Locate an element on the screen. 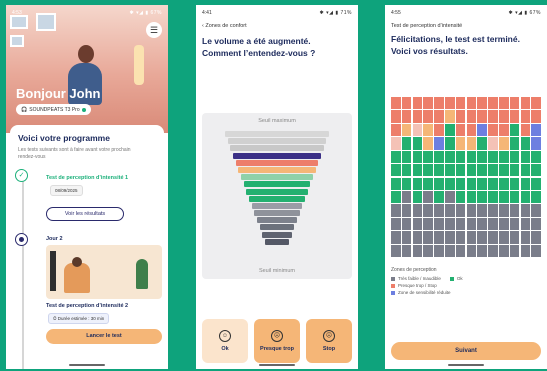 The height and width of the screenshot is (371, 547). start-test-button: Lancer le test is located at coordinates (104, 336).